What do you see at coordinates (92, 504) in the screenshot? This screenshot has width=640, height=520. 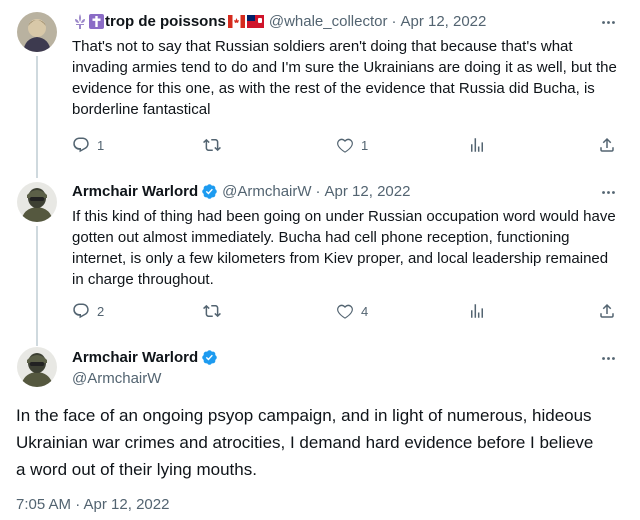 I see `tweet-timestamp: 7:05 AM · Apr 12, 2022` at bounding box center [92, 504].